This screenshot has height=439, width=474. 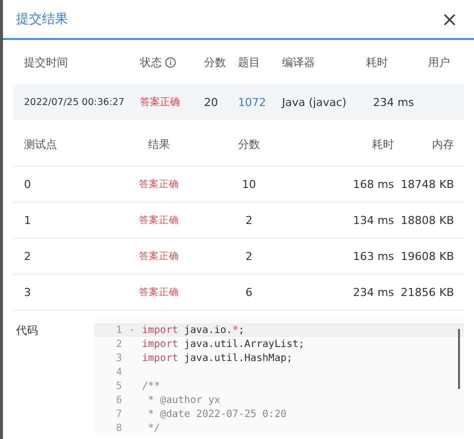 I want to click on dialog-title: 提交结果, so click(x=42, y=19).